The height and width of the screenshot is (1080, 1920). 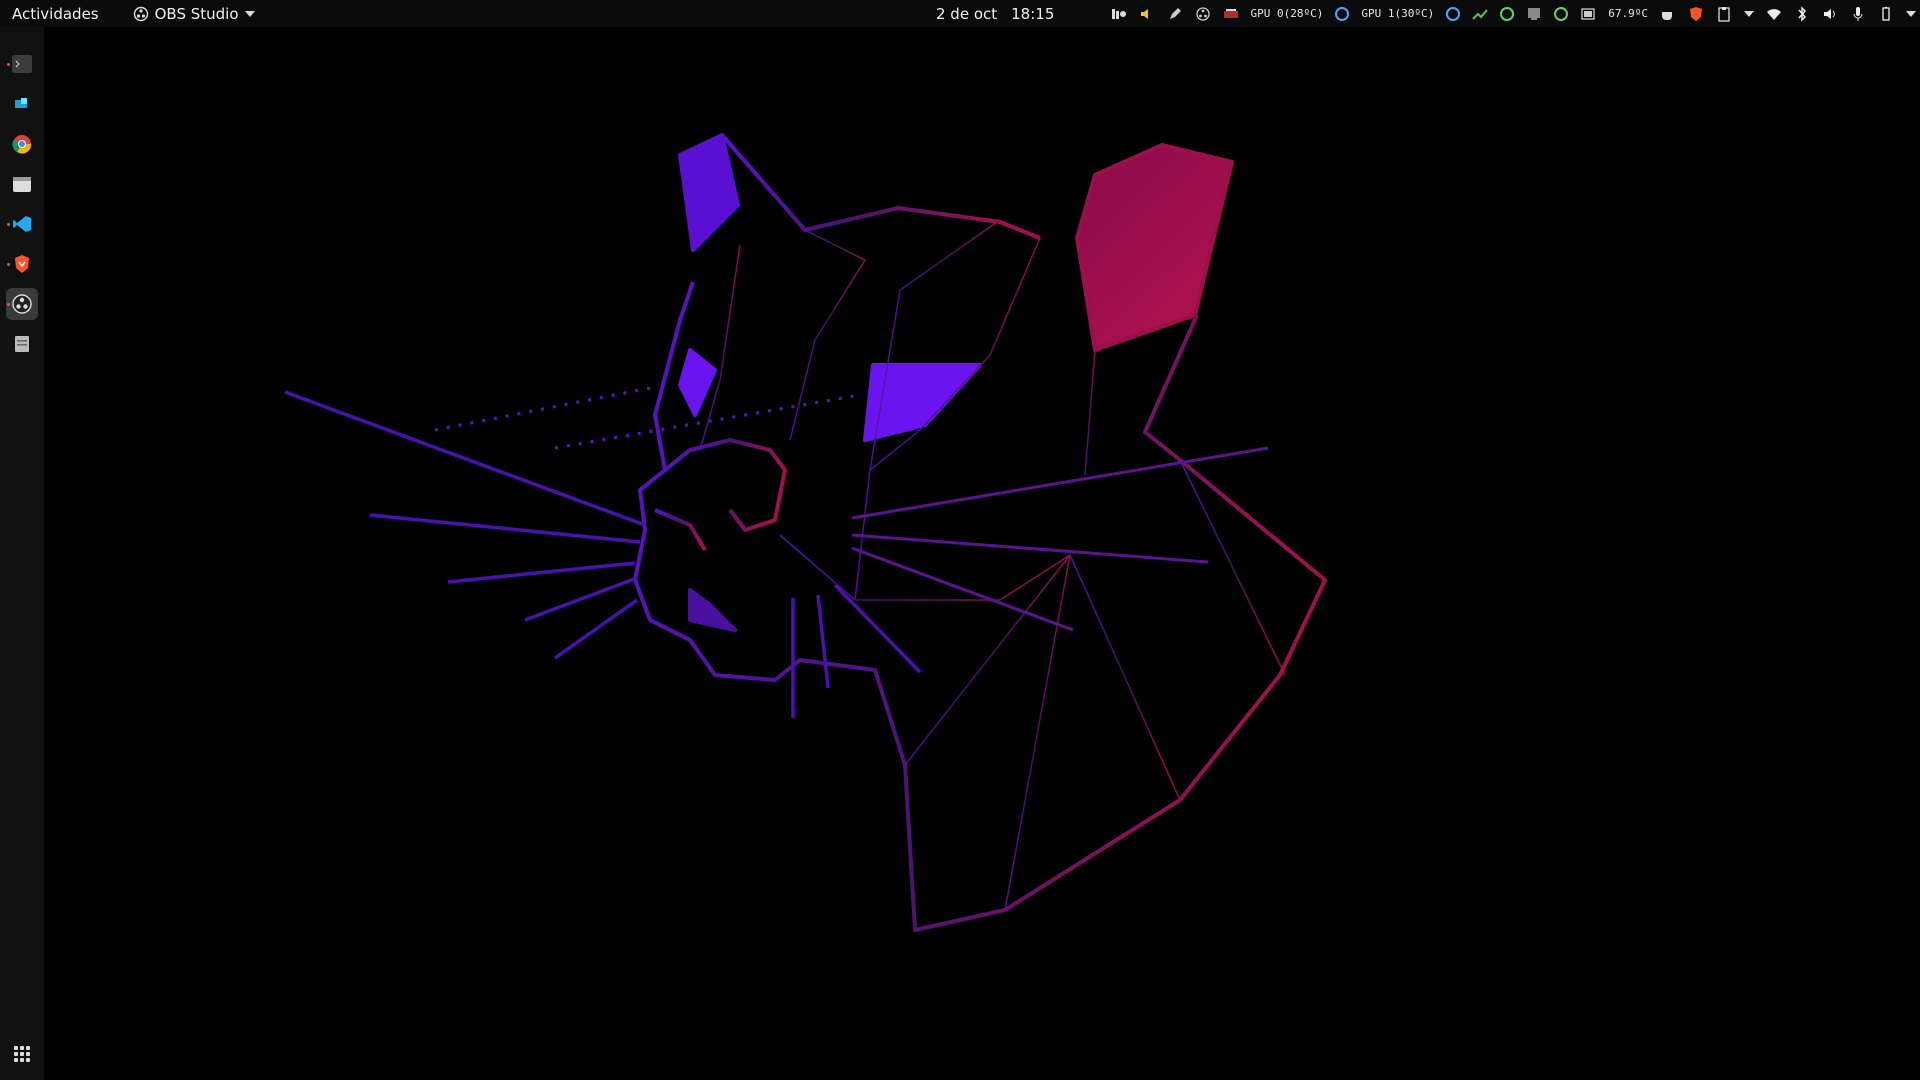 I want to click on system-tray: GPU 0(28ºC) GPU 1(30ºC) 67.9ºC, so click(x=1513, y=13).